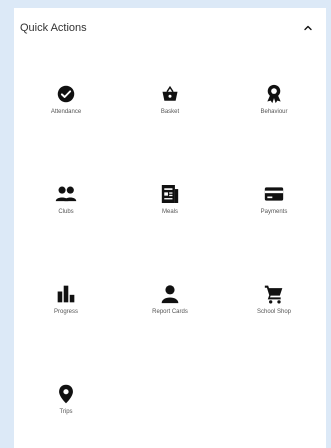 This screenshot has width=331, height=448. Describe the element at coordinates (274, 312) in the screenshot. I see `action-label: School Shop` at that location.